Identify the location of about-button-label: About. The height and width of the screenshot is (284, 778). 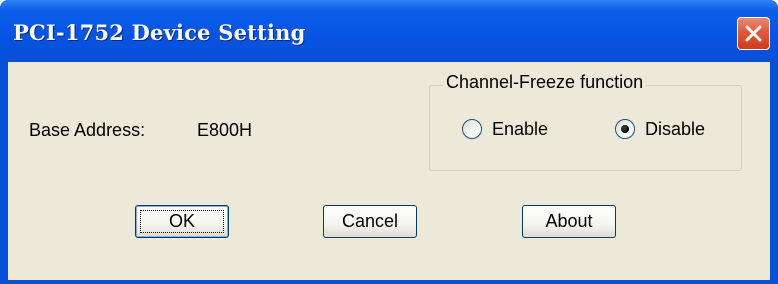
(569, 221).